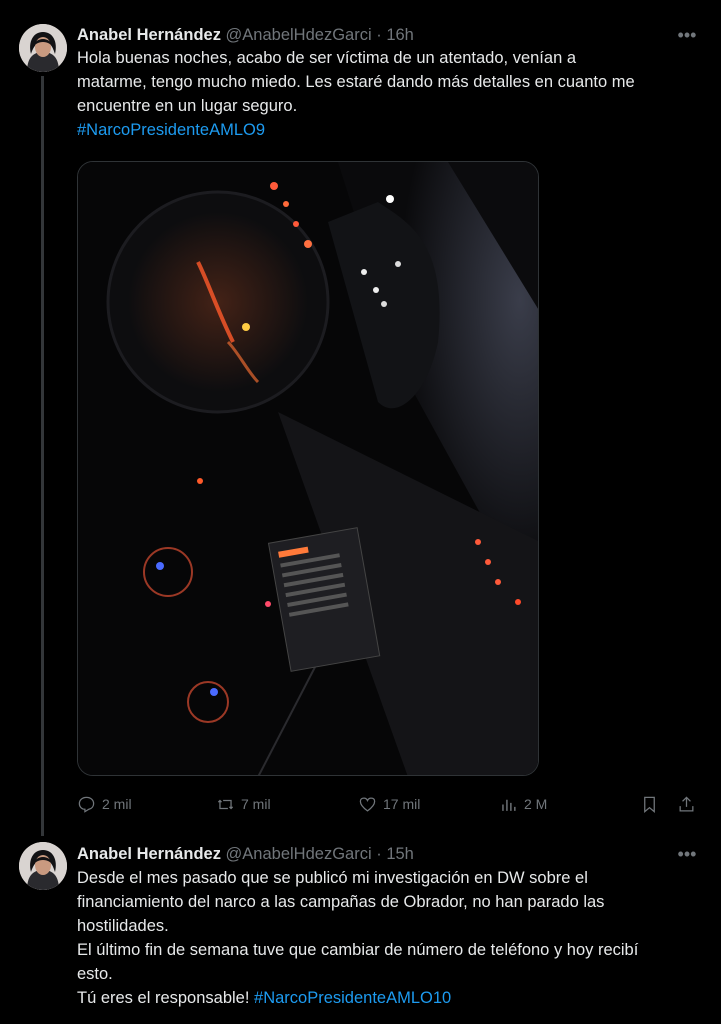 The height and width of the screenshot is (1024, 721). I want to click on tweet-text-line: hostilidades., so click(123, 926).